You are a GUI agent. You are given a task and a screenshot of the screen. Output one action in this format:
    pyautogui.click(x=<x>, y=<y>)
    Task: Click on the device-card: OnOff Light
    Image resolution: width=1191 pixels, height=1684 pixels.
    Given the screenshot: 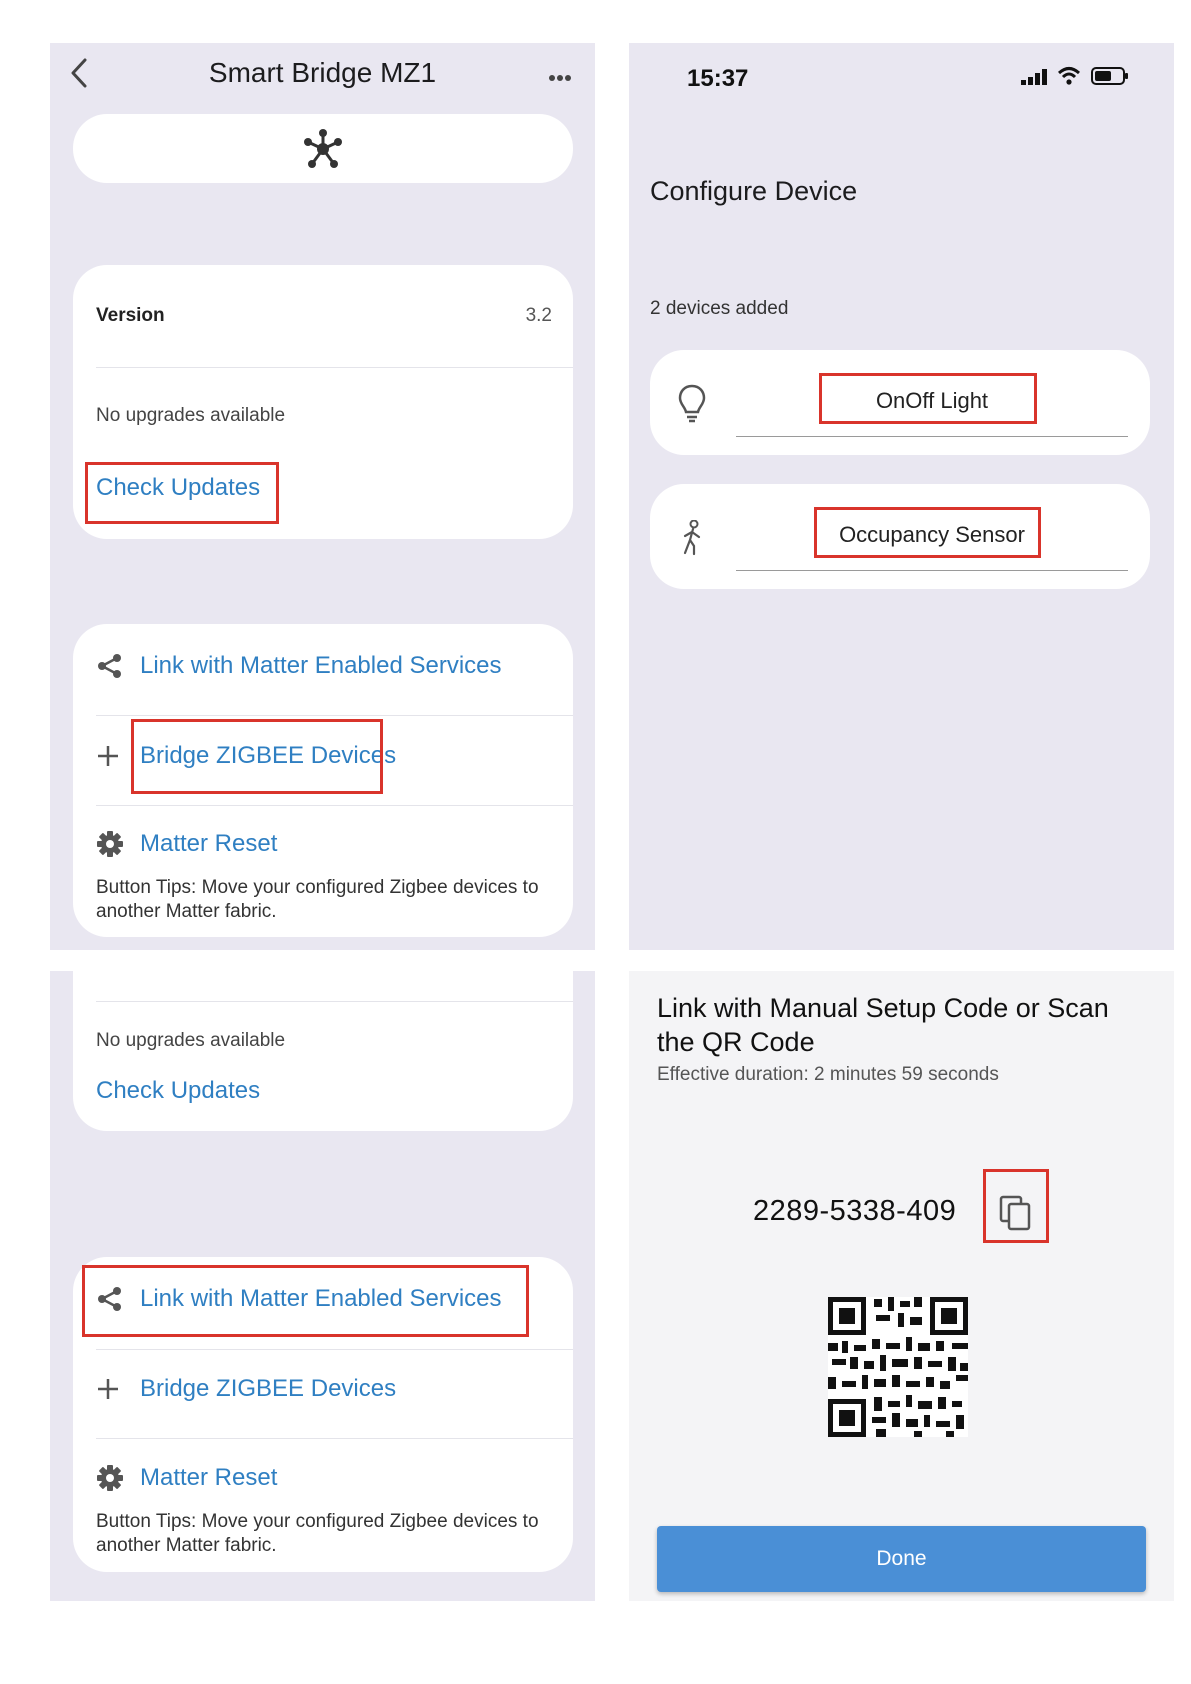 What is the action you would take?
    pyautogui.click(x=900, y=402)
    